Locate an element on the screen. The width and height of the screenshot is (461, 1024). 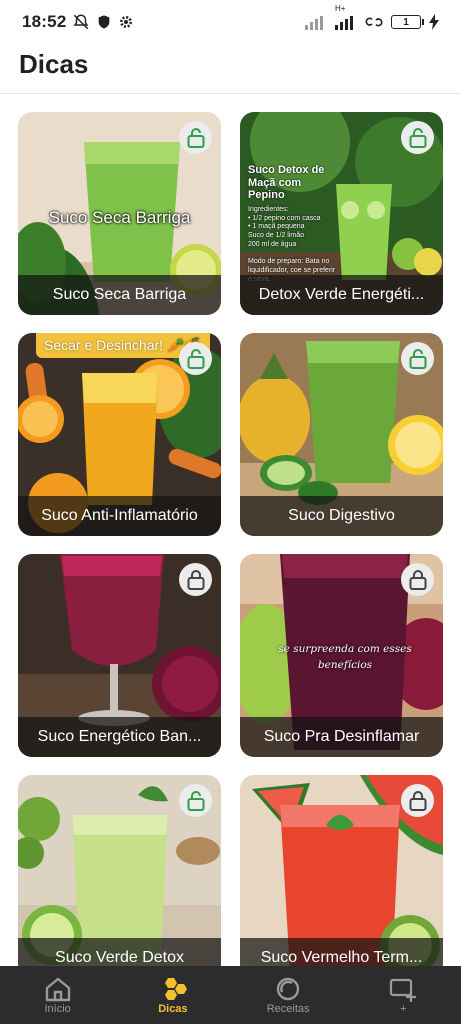
app-header: Dicas is located at coordinates (230, 69).